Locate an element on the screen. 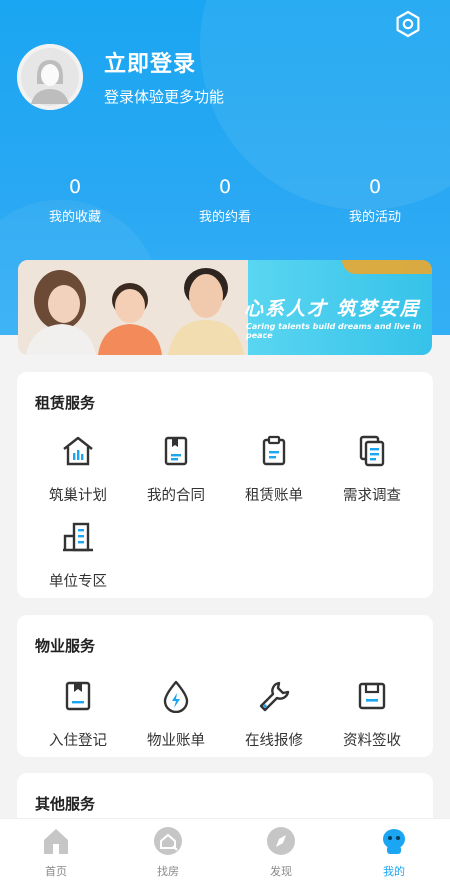 This screenshot has height=887, width=450. item-label: 筑巢计划 is located at coordinates (78, 496).